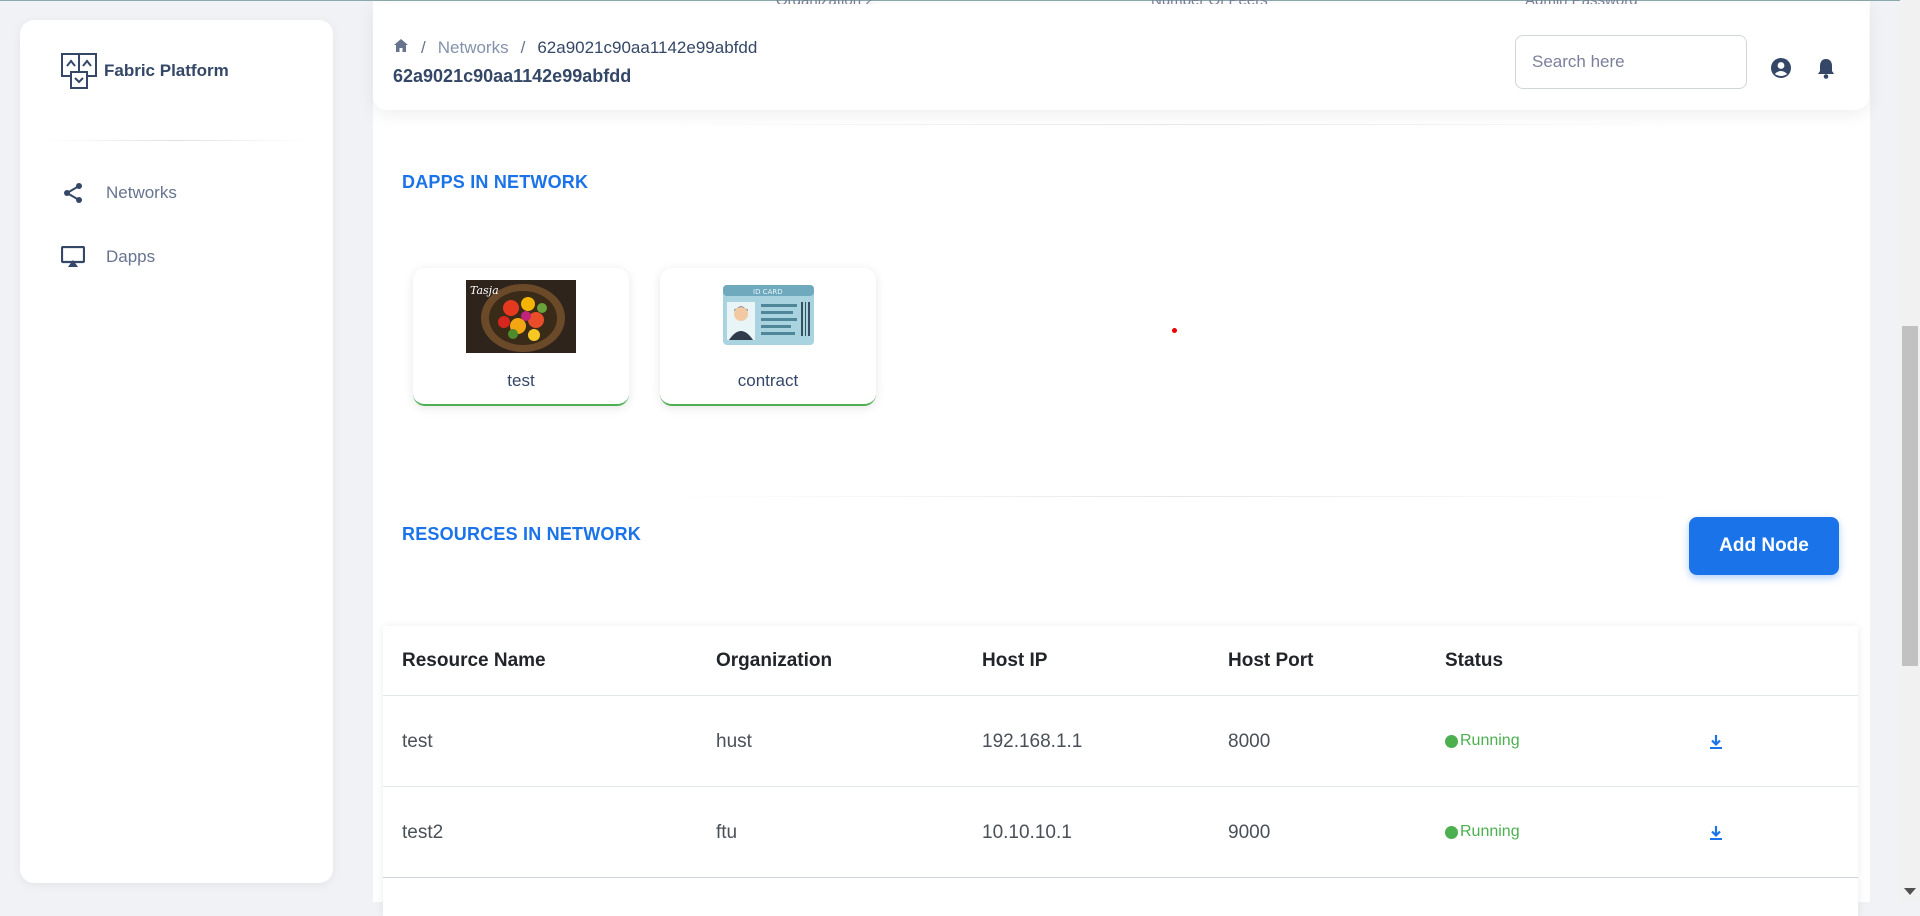  I want to click on sidebar-item-dapps: Dapps, so click(107, 257).